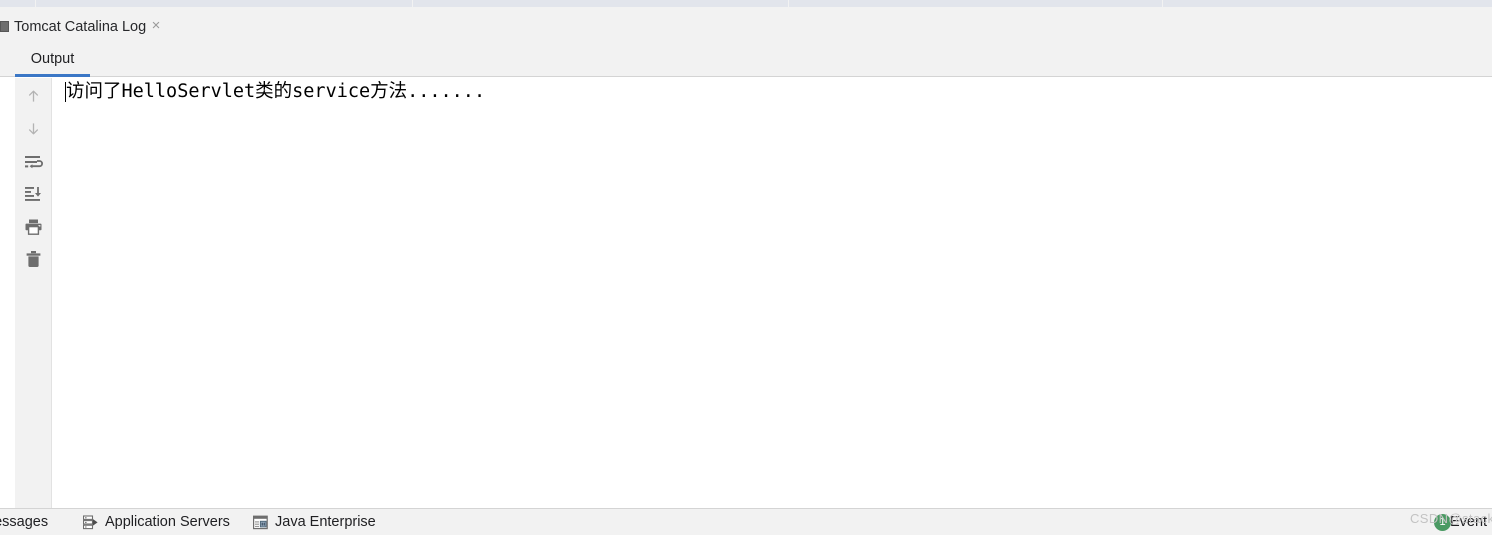  Describe the element at coordinates (1442, 522) in the screenshot. I see `event-log-badge: 1` at that location.